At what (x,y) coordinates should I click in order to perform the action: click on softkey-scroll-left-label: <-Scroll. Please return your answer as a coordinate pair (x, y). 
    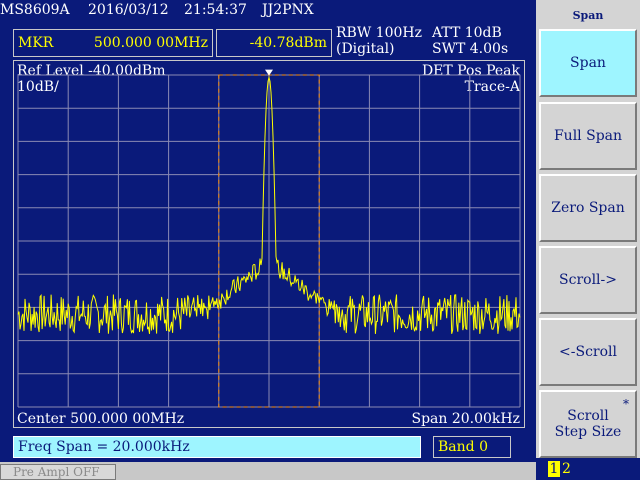
    Looking at the image, I should click on (588, 352).